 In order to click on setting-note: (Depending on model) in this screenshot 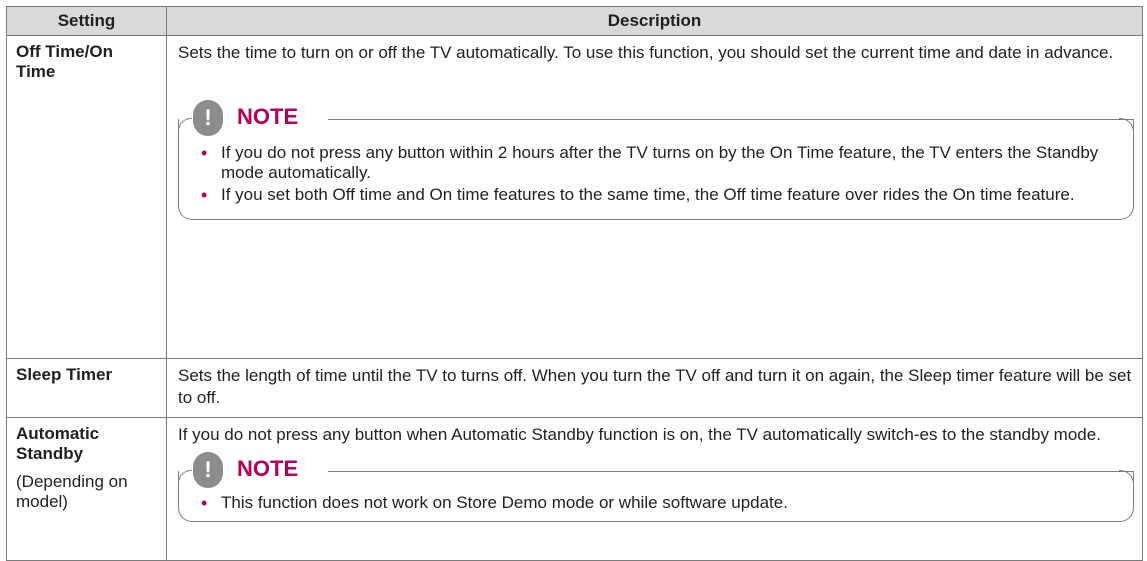, I will do `click(72, 491)`.